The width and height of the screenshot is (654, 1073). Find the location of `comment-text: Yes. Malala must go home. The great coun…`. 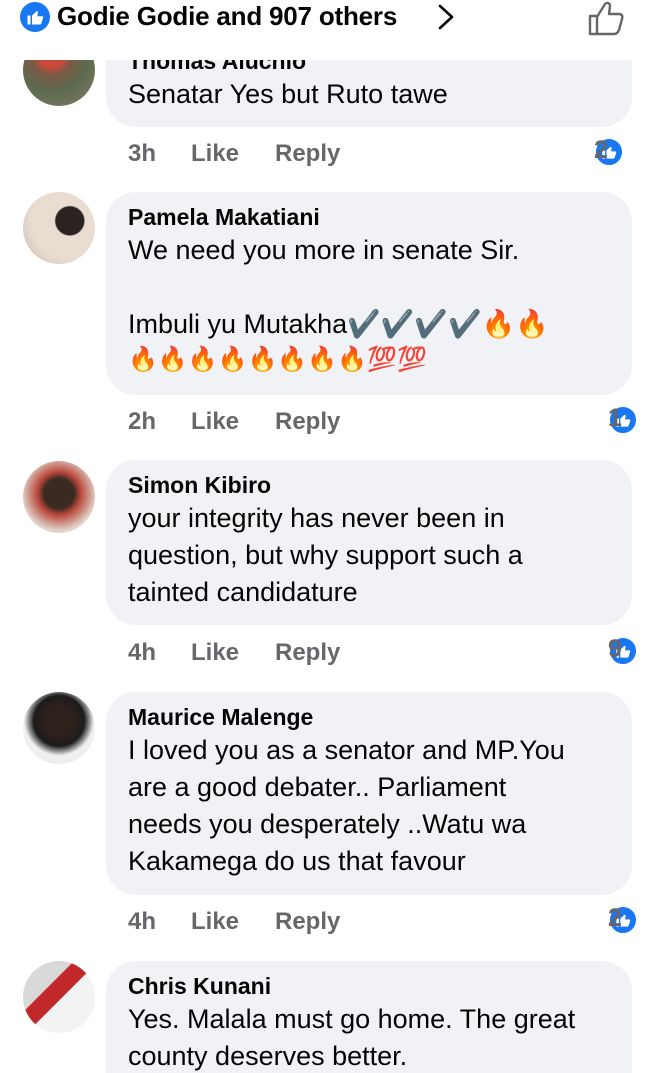

comment-text: Yes. Malala must go home. The great coun… is located at coordinates (352, 1037).